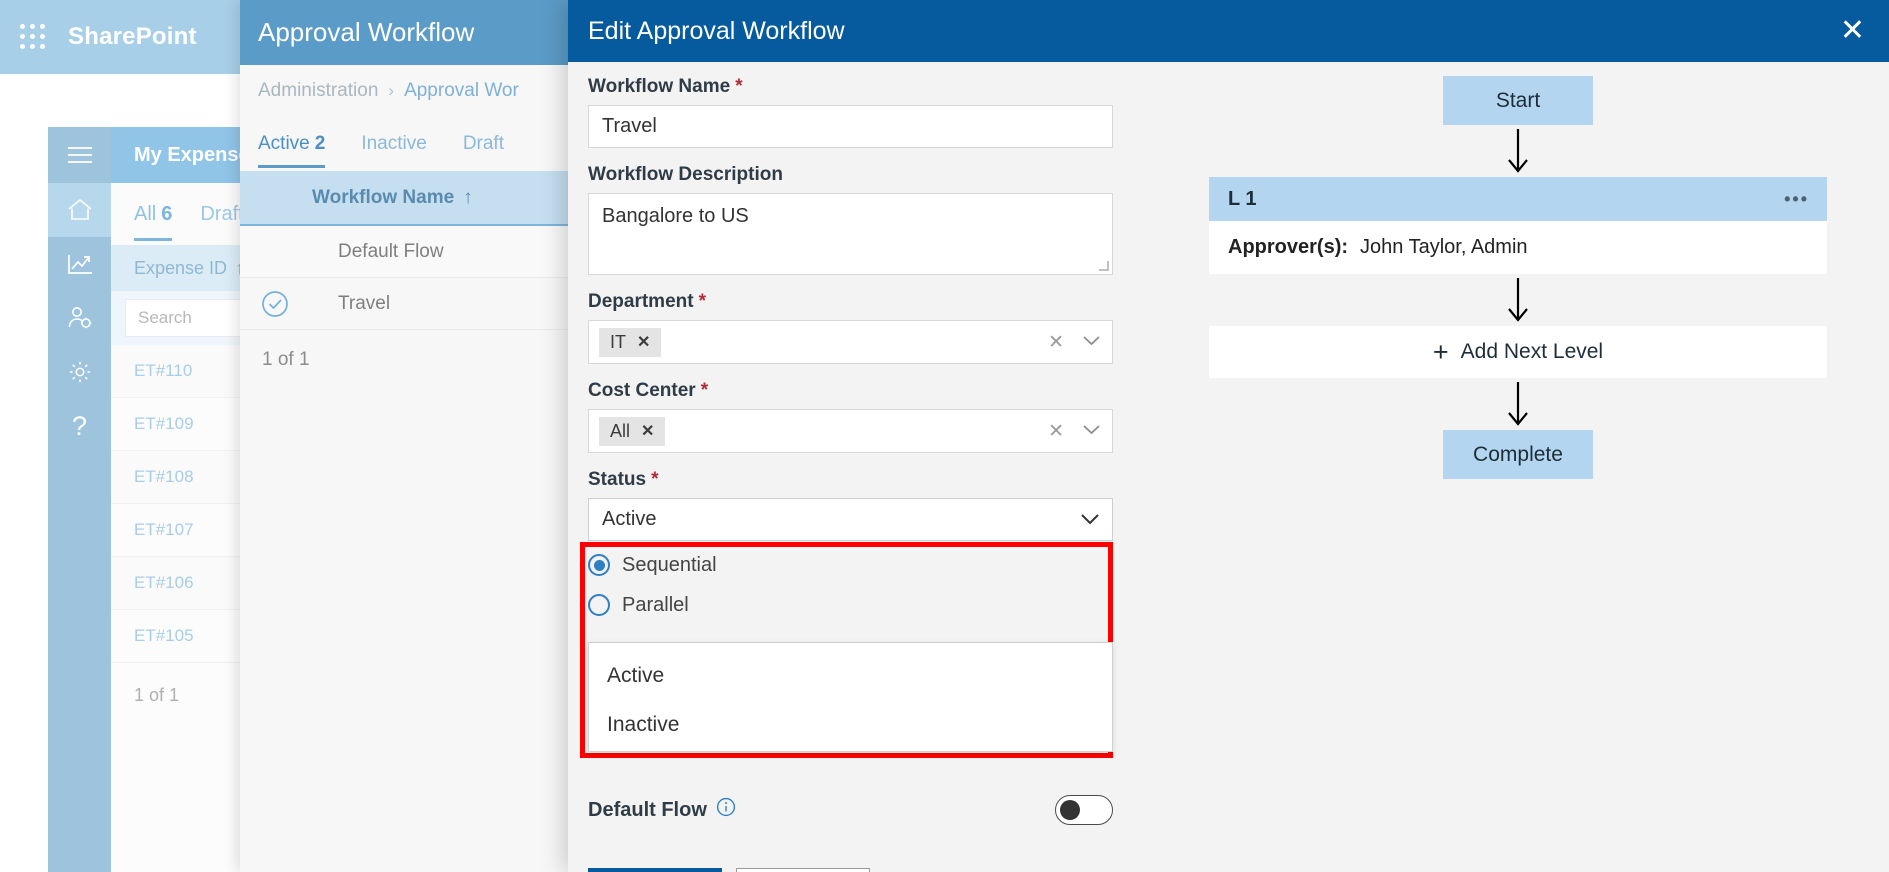 This screenshot has height=872, width=1889. I want to click on modal-actions: Update Cancel, so click(729, 870).